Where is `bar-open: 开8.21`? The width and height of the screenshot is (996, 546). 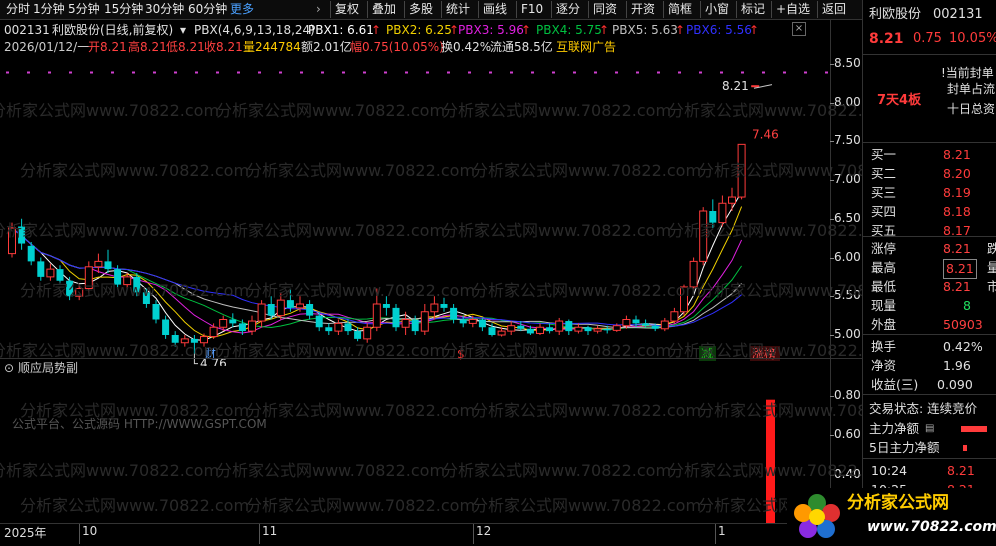 bar-open: 开8.21 is located at coordinates (107, 47).